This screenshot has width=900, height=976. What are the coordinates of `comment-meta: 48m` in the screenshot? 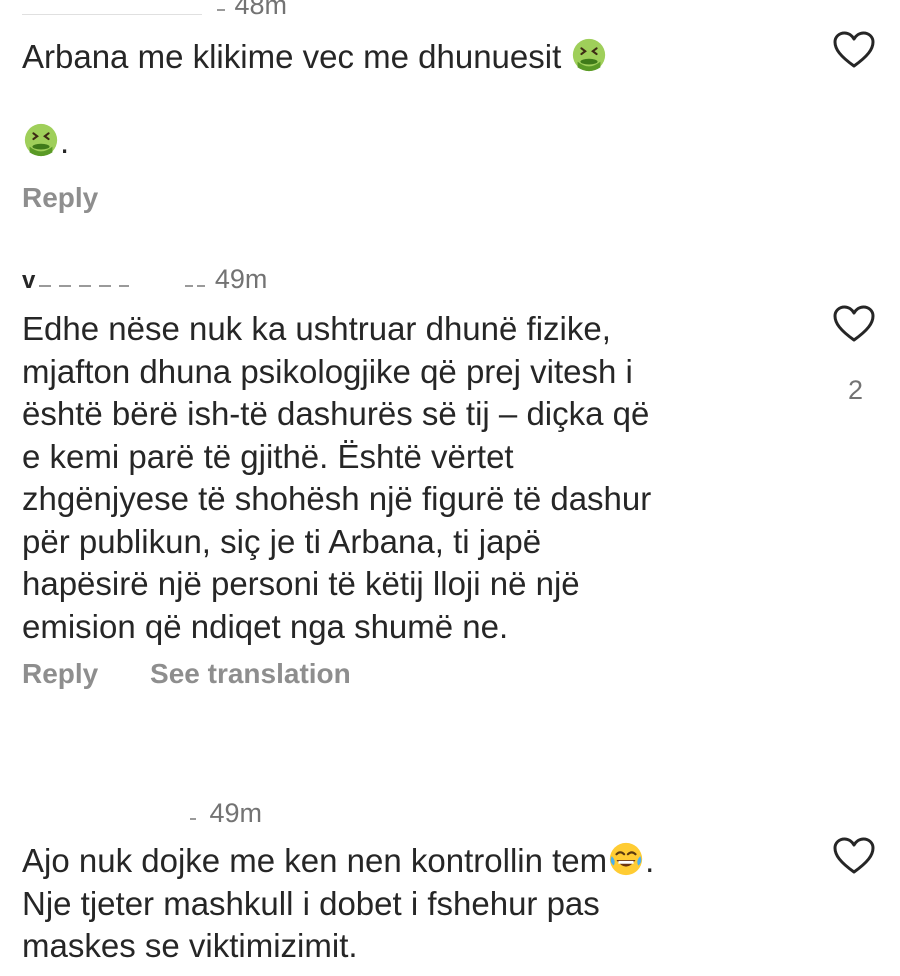 It's located at (452, 11).